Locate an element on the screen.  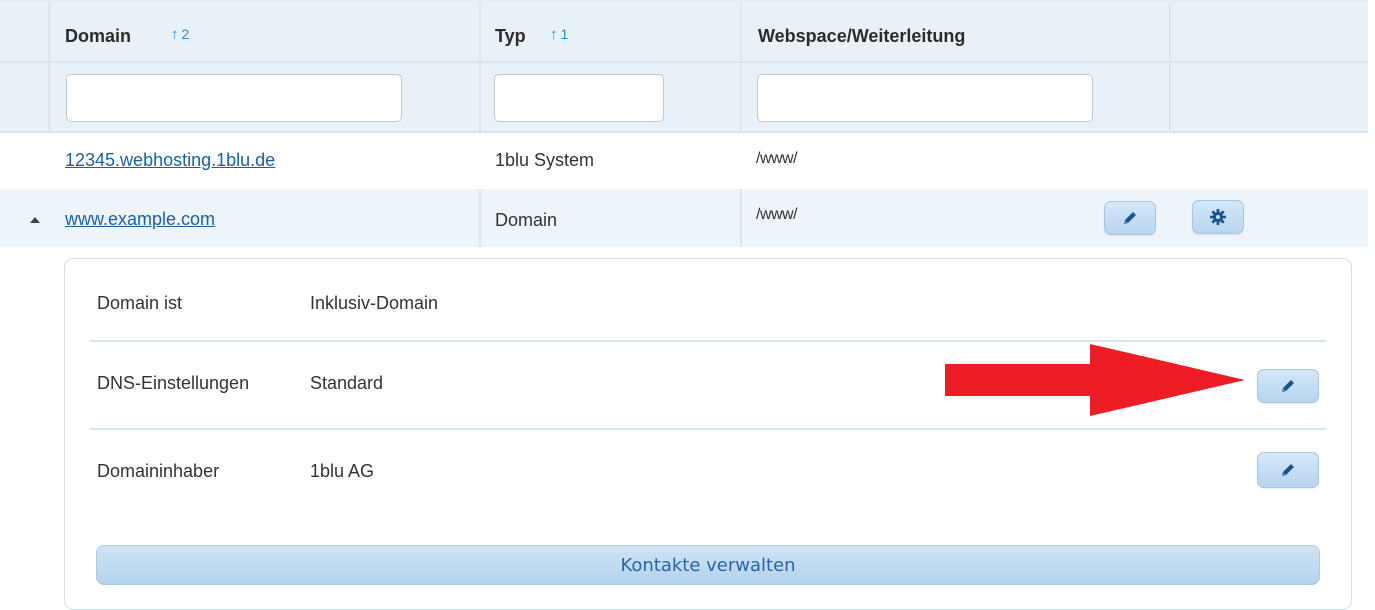
typ-filter-input is located at coordinates (579, 98).